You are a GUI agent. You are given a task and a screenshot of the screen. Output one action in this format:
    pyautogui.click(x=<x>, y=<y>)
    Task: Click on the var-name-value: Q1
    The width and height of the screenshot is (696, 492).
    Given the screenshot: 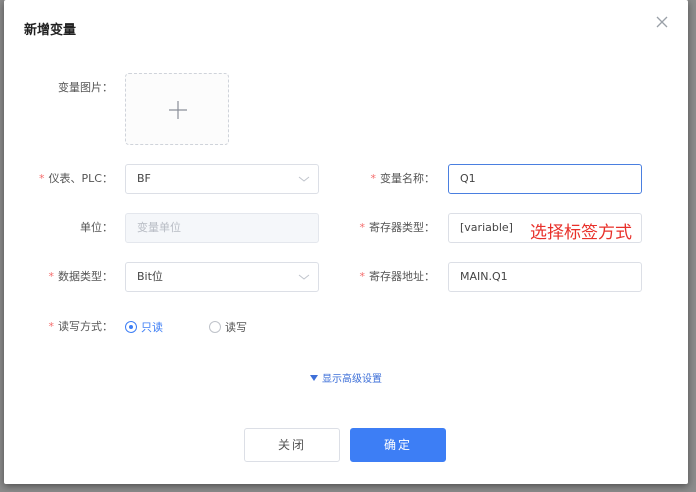 What is the action you would take?
    pyautogui.click(x=468, y=178)
    